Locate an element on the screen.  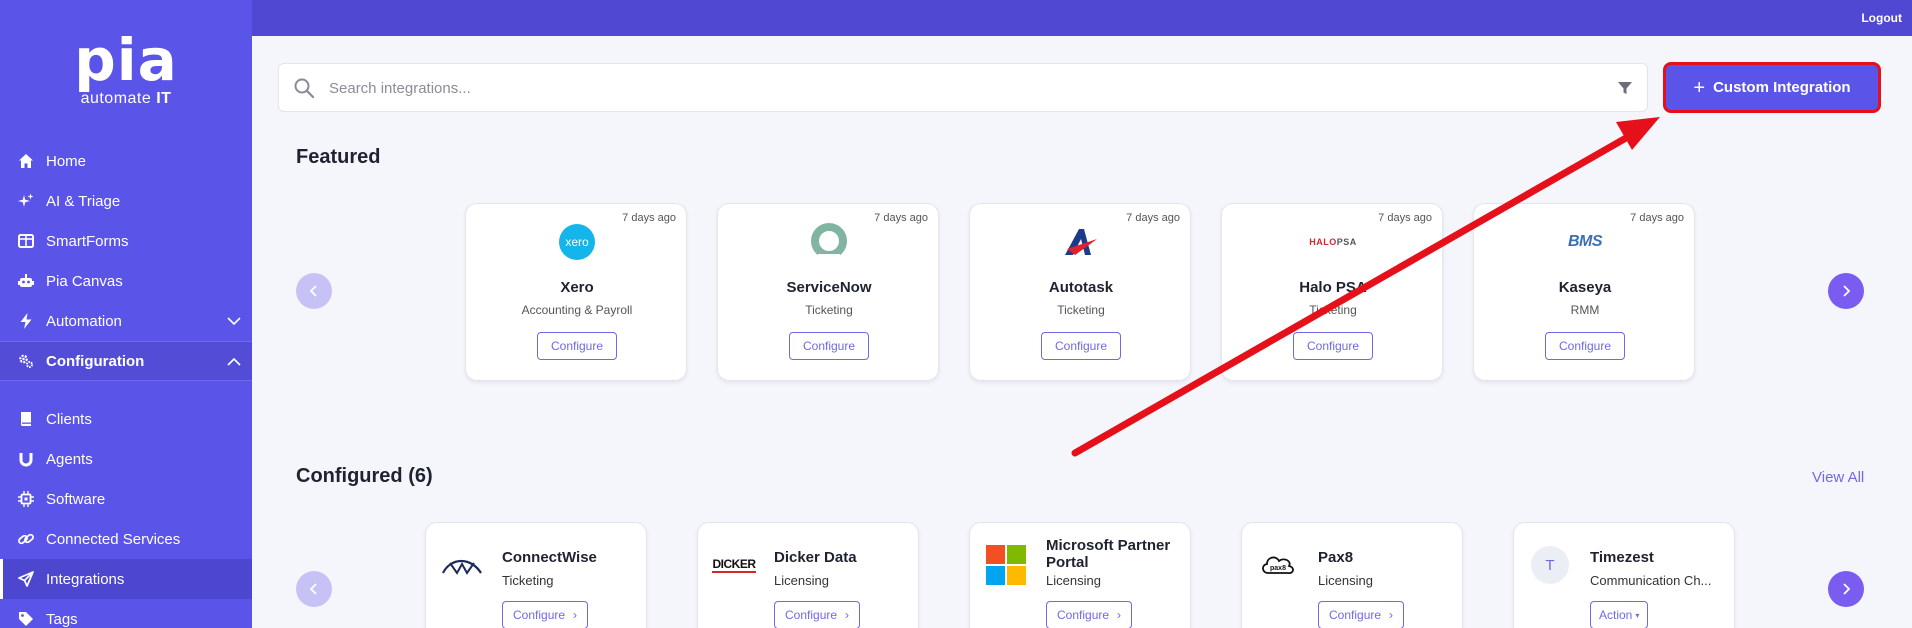
configured-card-connectwise: ConnectWise Ticketing Configure › is located at coordinates (536, 575).